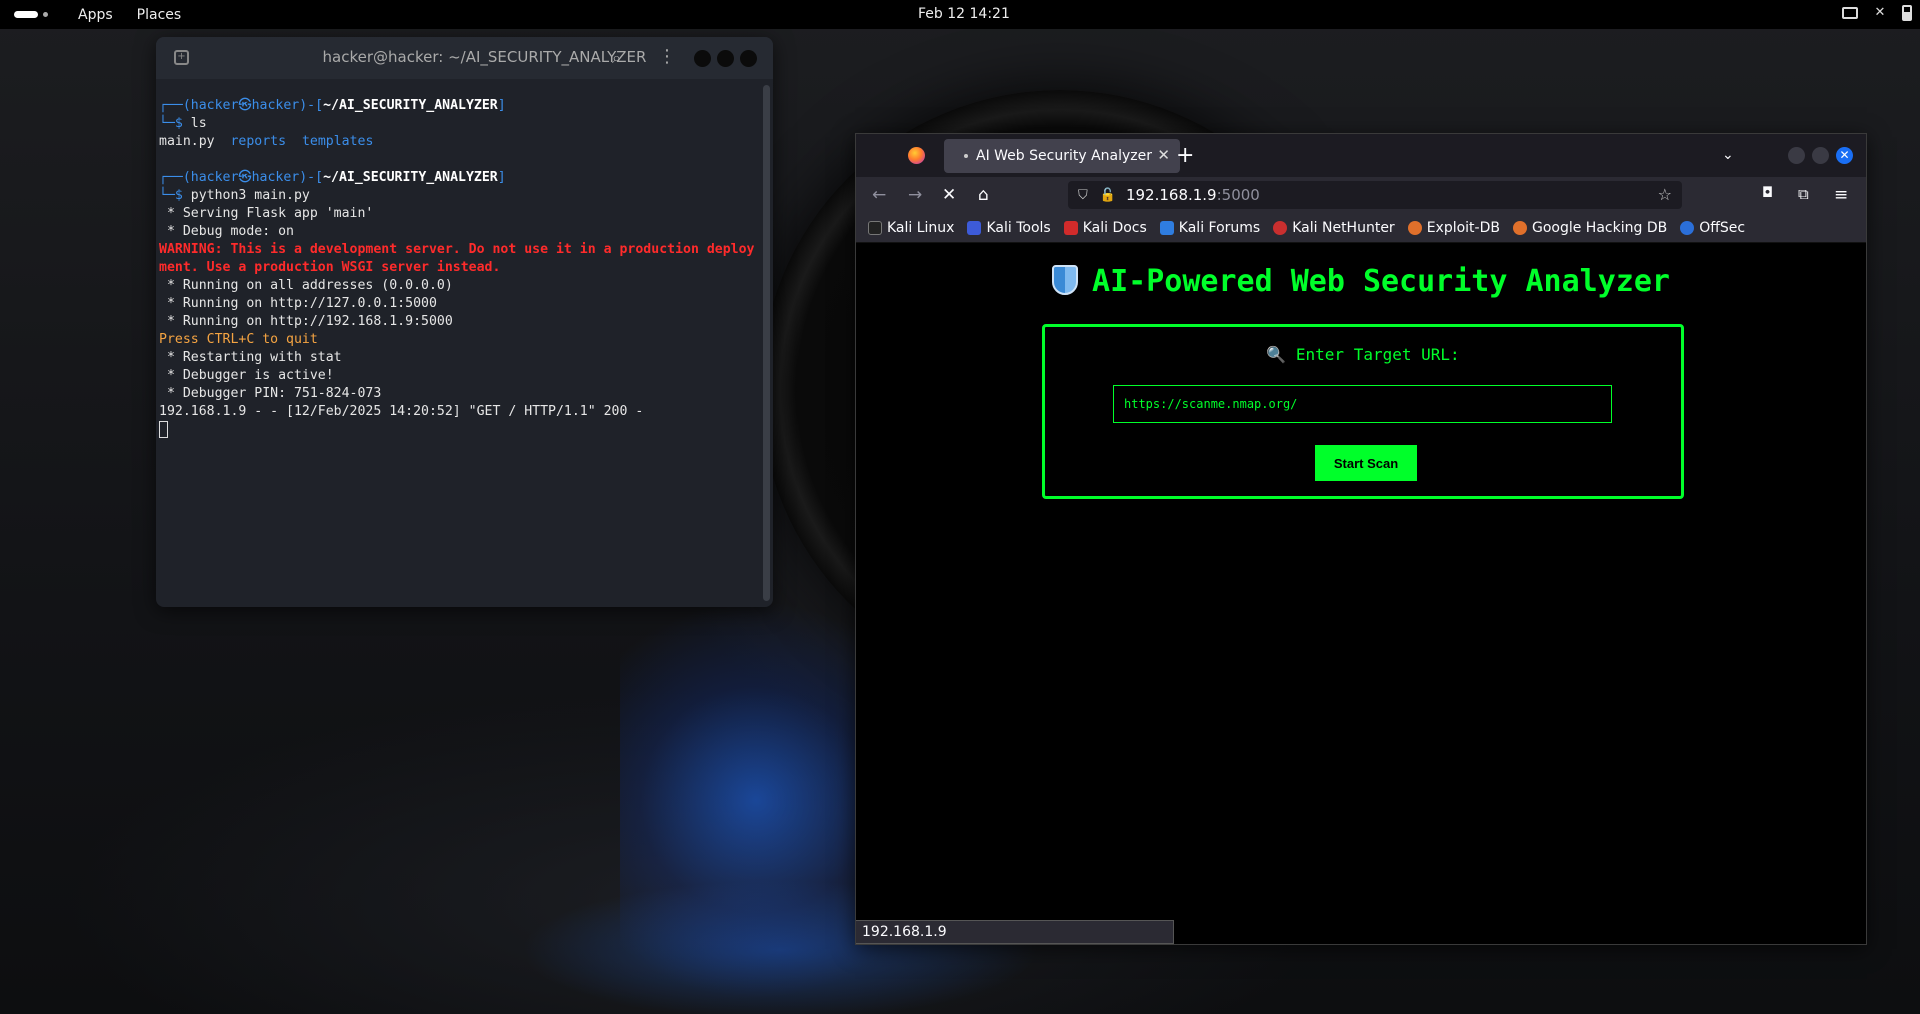 This screenshot has height=1014, width=1920. I want to click on lock-icon: 🔓, so click(1108, 195).